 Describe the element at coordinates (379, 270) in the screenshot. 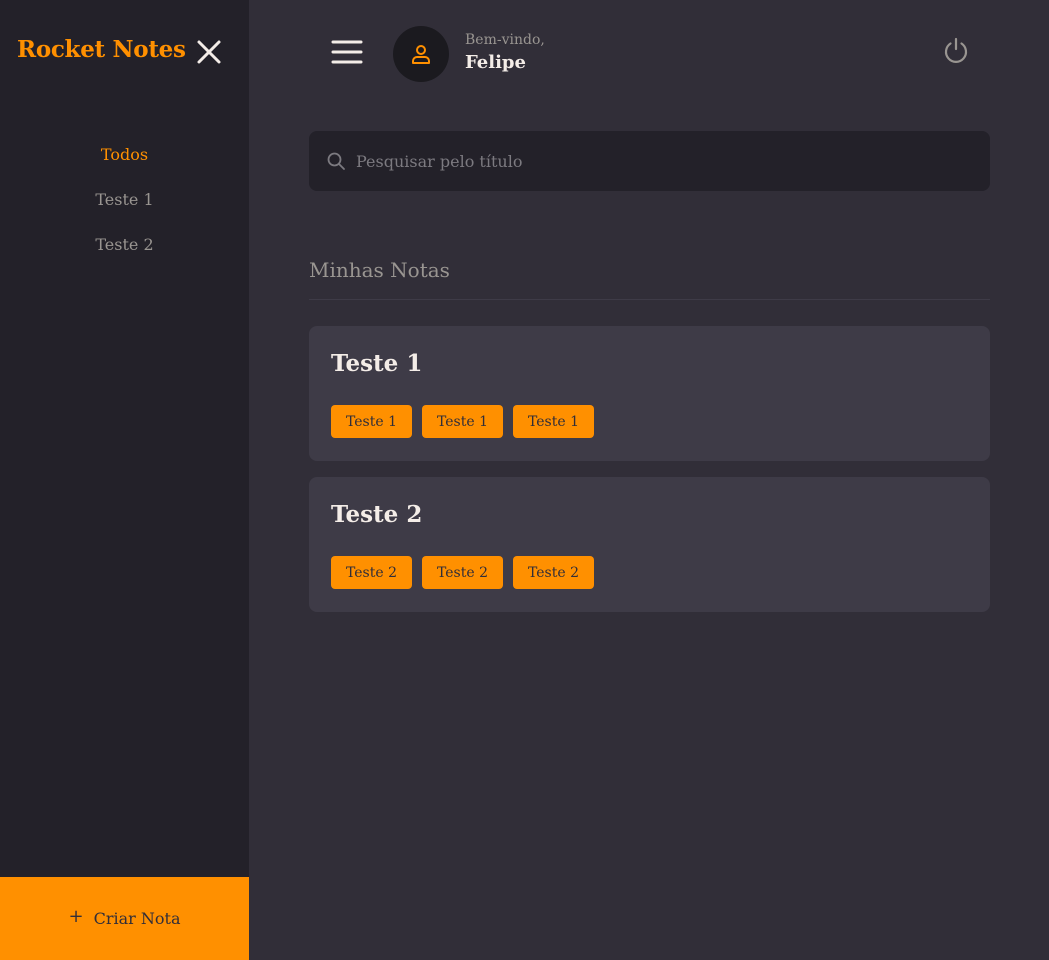

I see `section-title: Minhas Notas` at that location.